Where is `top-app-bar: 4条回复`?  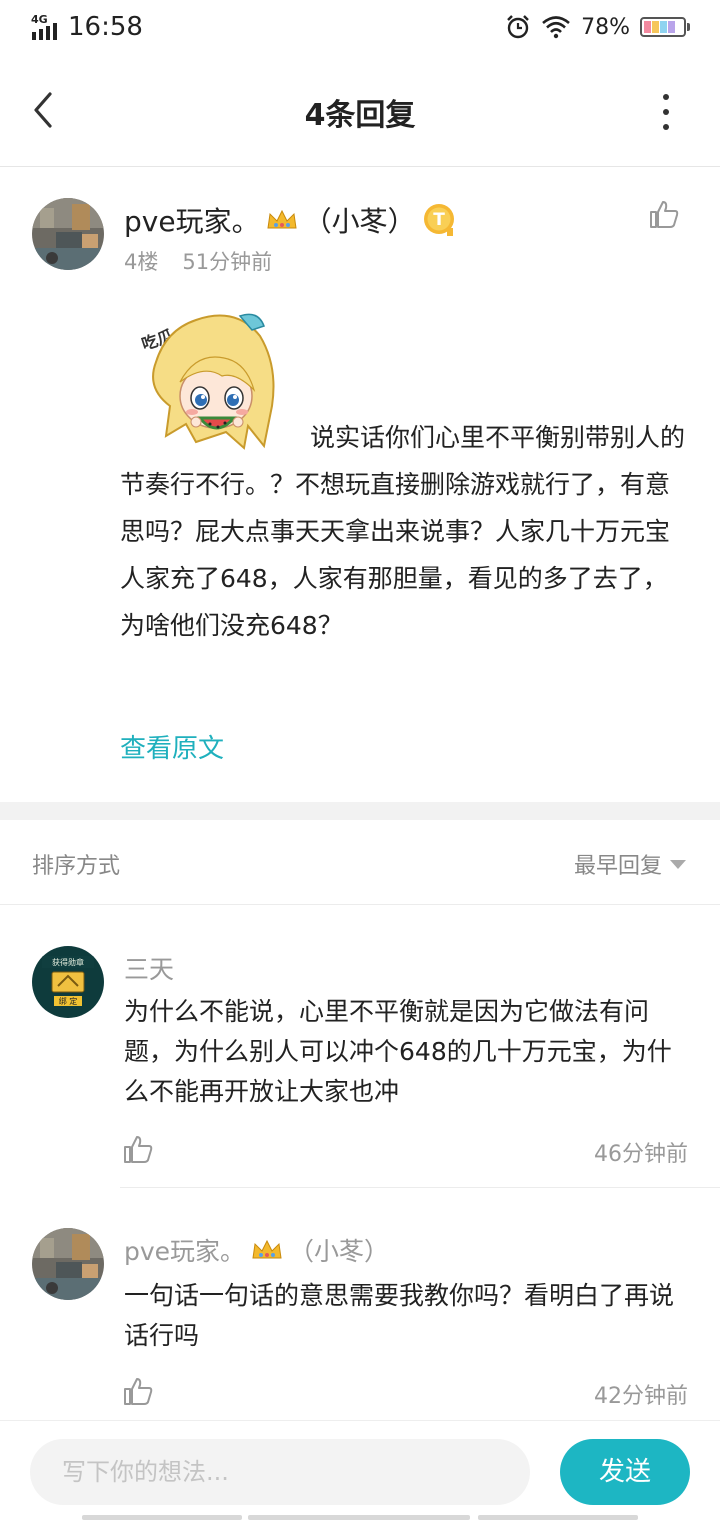
top-app-bar: 4条回复 is located at coordinates (360, 111).